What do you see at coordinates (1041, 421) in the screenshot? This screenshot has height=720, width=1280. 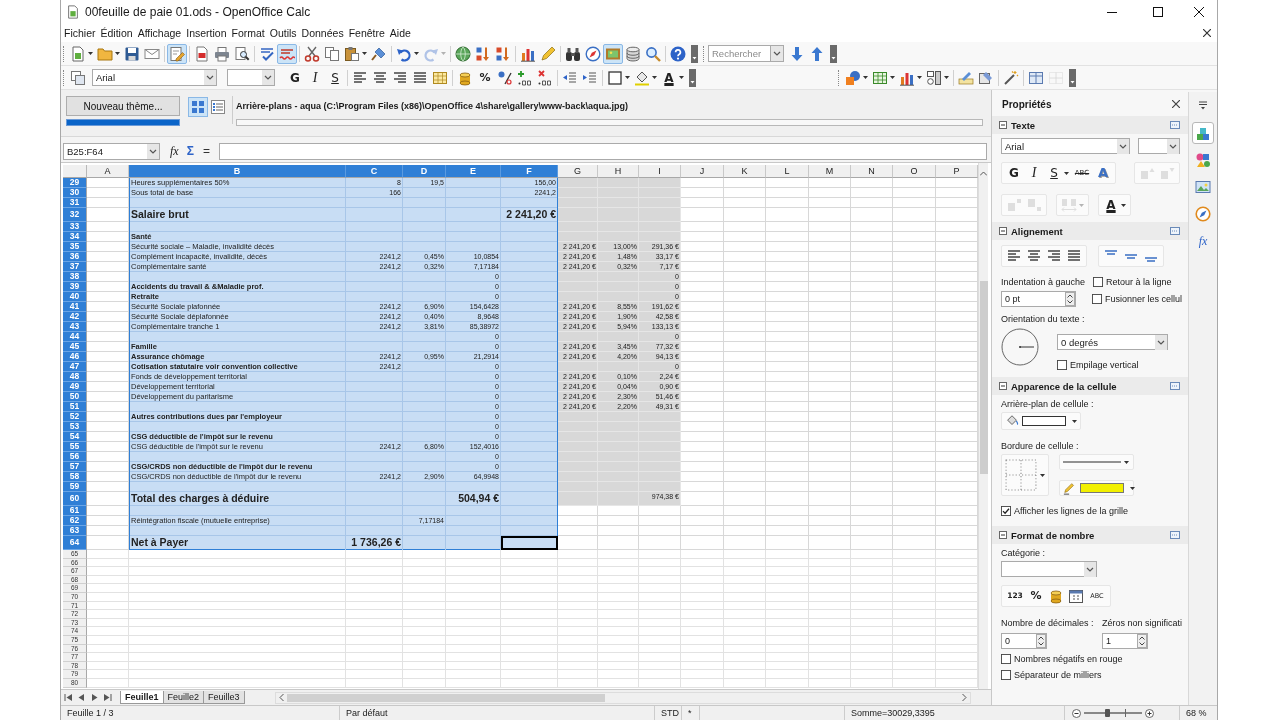 I see `background-color-button` at bounding box center [1041, 421].